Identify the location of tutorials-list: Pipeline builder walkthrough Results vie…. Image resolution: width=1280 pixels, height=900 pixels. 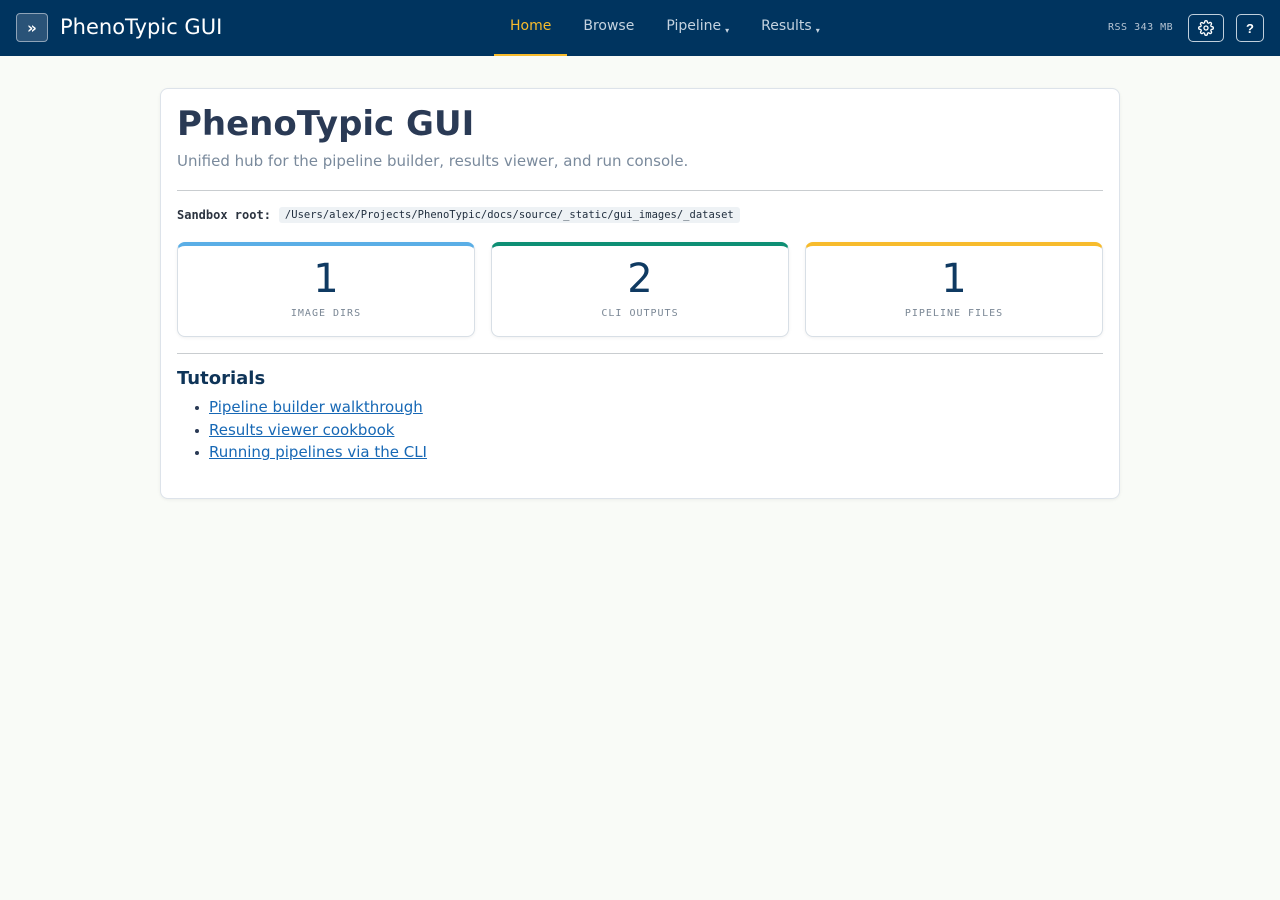
(302, 430).